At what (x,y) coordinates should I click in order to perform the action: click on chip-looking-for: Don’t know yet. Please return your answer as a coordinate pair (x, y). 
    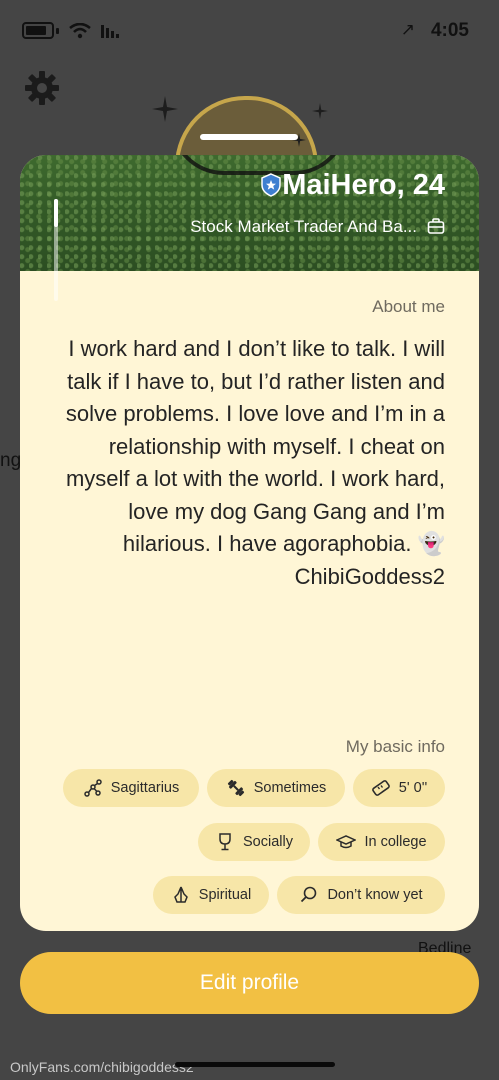
    Looking at the image, I should click on (361, 895).